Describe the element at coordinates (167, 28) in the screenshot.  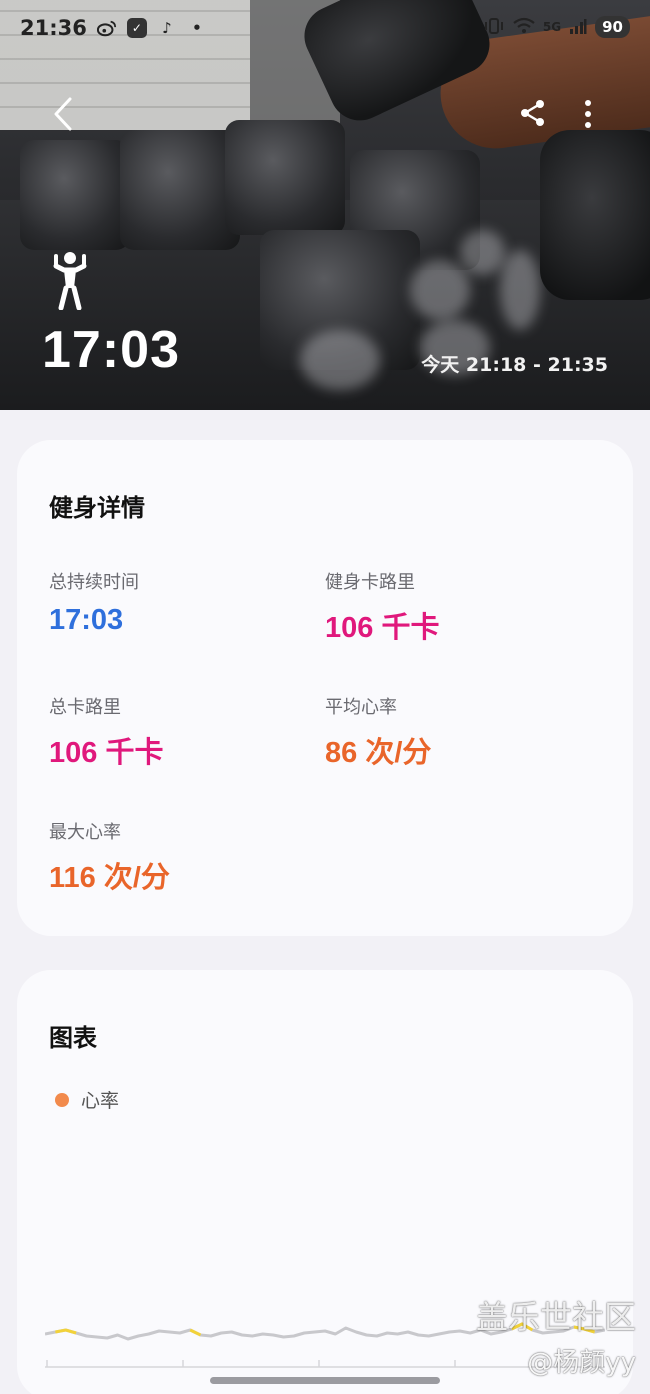
I see `tiktok-icon: ♪` at that location.